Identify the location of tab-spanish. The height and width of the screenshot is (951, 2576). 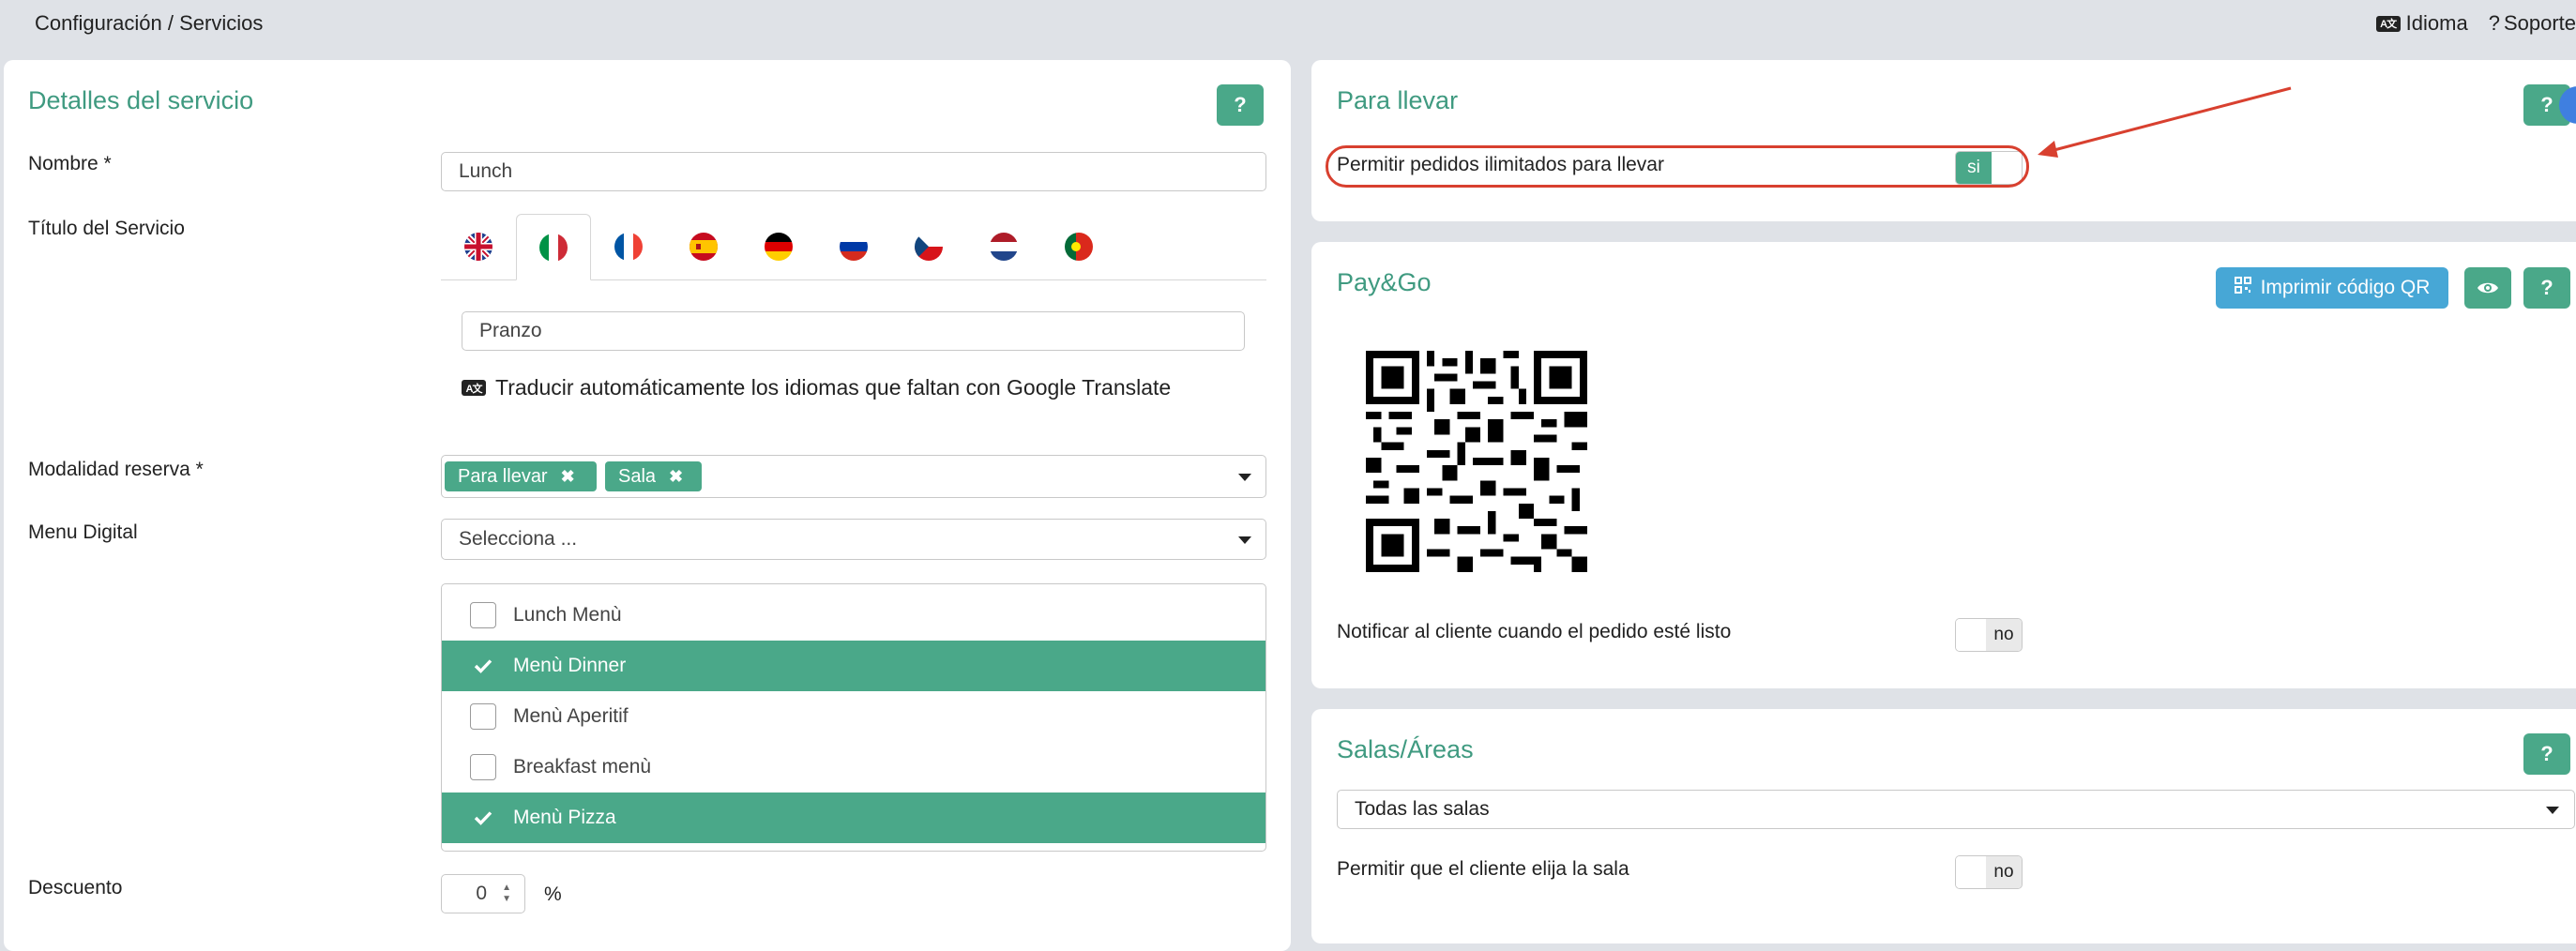
(703, 246).